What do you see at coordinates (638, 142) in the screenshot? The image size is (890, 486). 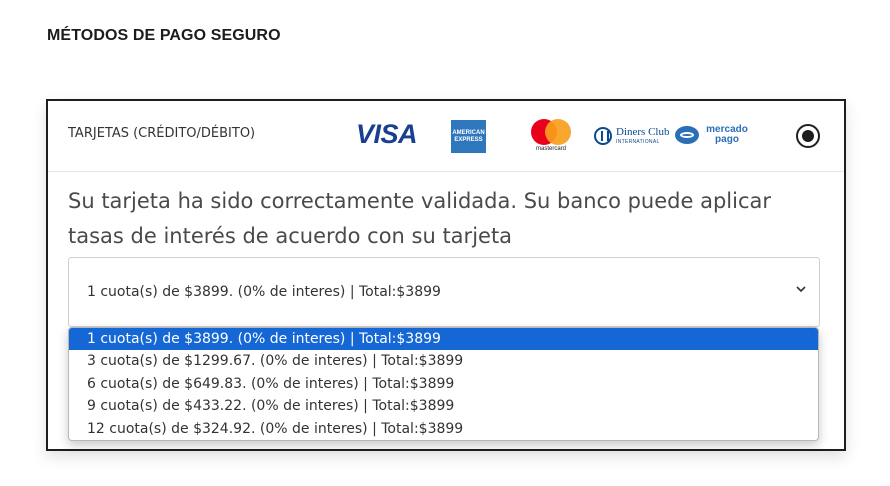 I see `diners-club-logo-subtext: INTERNATIONAL` at bounding box center [638, 142].